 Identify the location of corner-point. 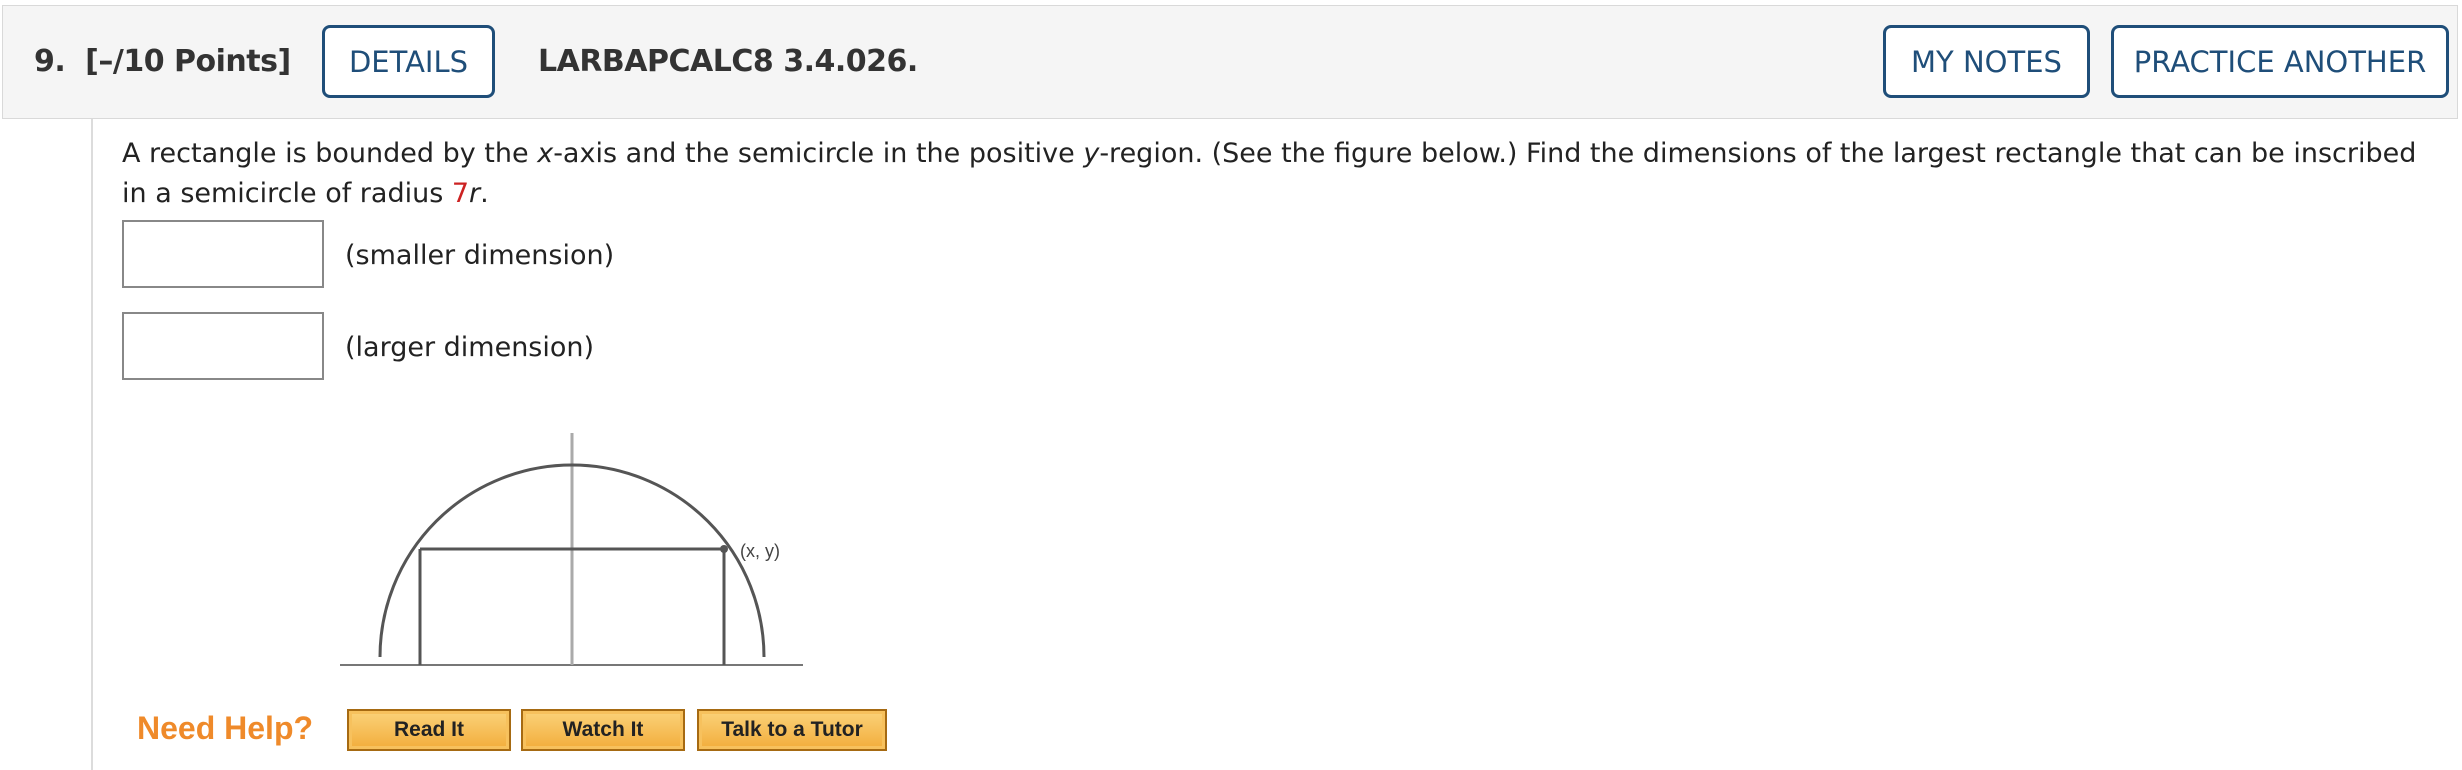
(724, 549).